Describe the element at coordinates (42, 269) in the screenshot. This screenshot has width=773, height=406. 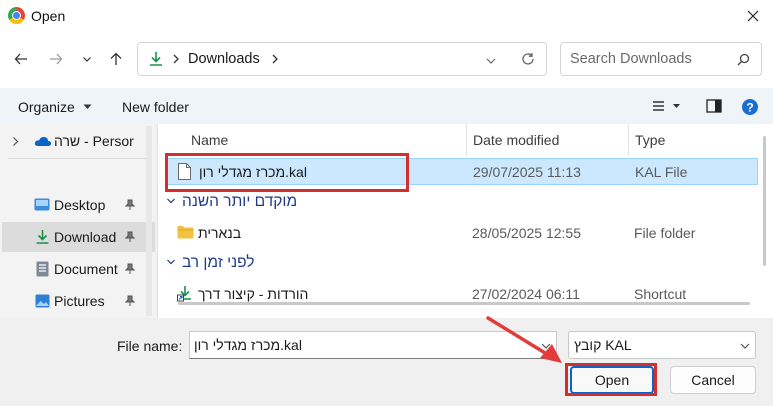
I see `document-icon` at that location.